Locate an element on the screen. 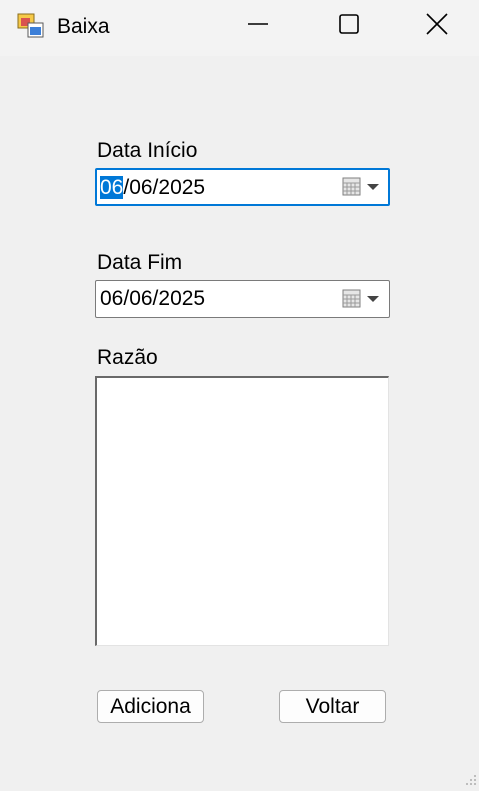 This screenshot has height=791, width=479. title-bar: Baixa is located at coordinates (239, 28).